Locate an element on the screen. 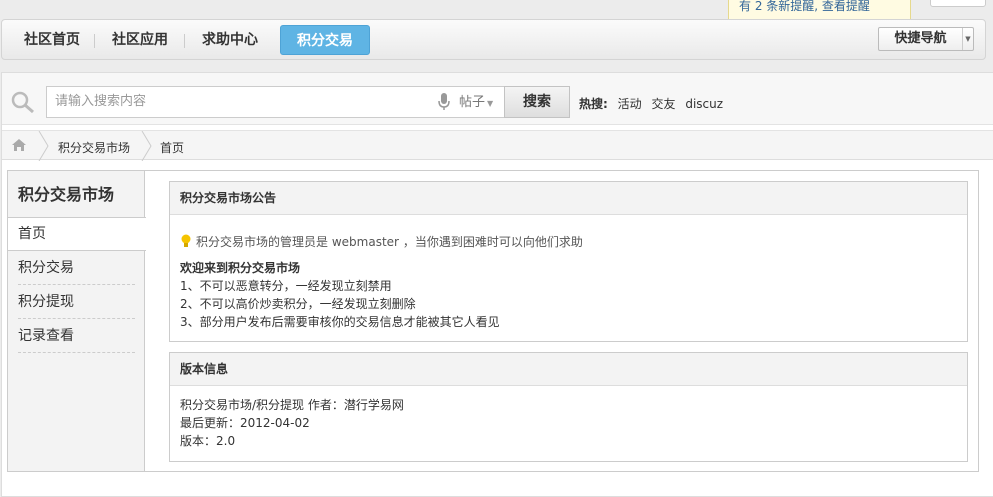 This screenshot has height=497, width=993. search-icon is located at coordinates (22, 102).